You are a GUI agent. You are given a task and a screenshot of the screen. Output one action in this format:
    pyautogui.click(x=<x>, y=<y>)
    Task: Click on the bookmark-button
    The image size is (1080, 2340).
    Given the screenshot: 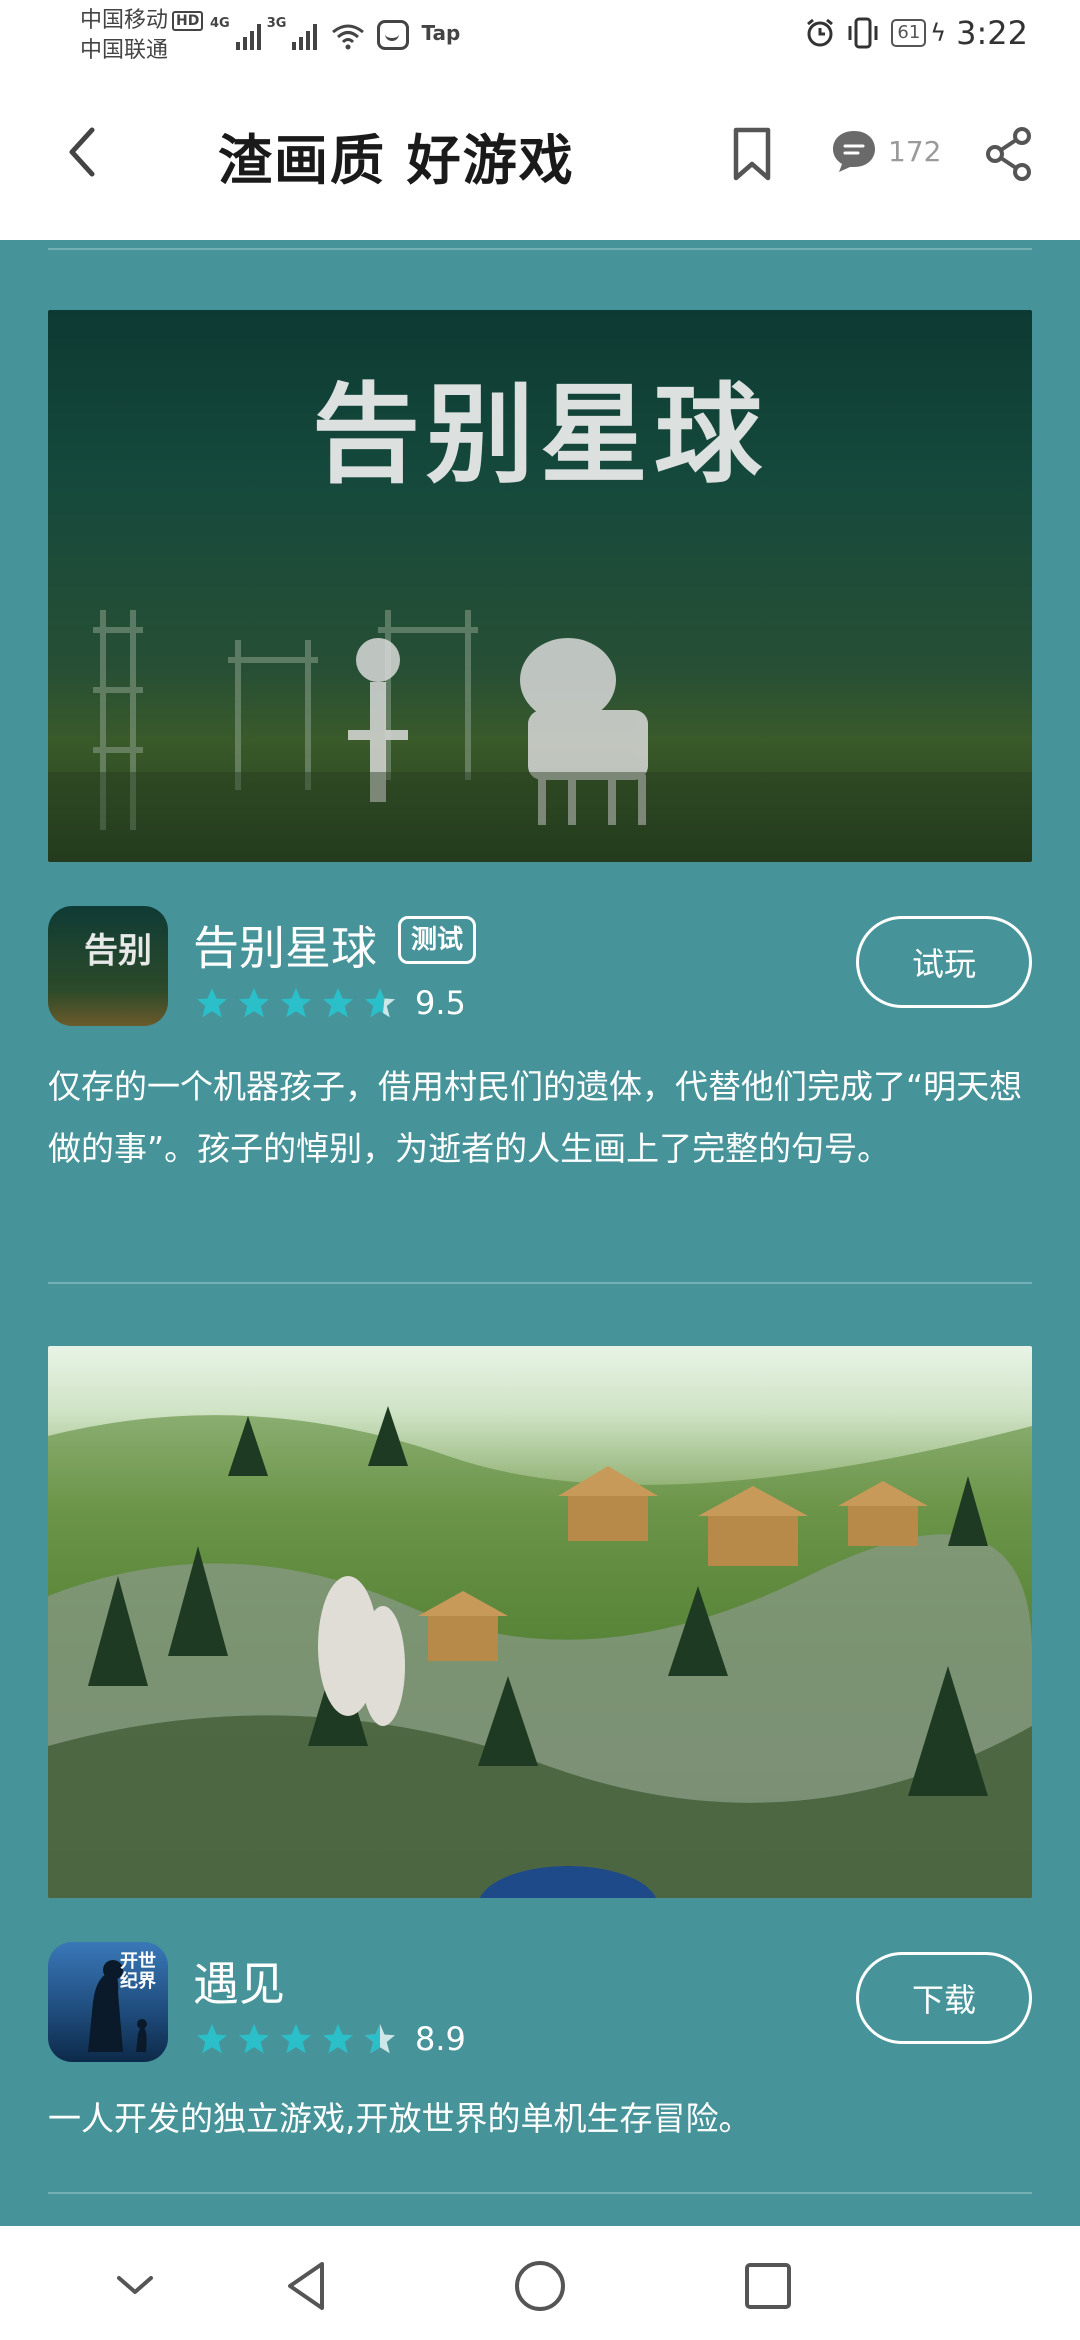 What is the action you would take?
    pyautogui.click(x=752, y=154)
    